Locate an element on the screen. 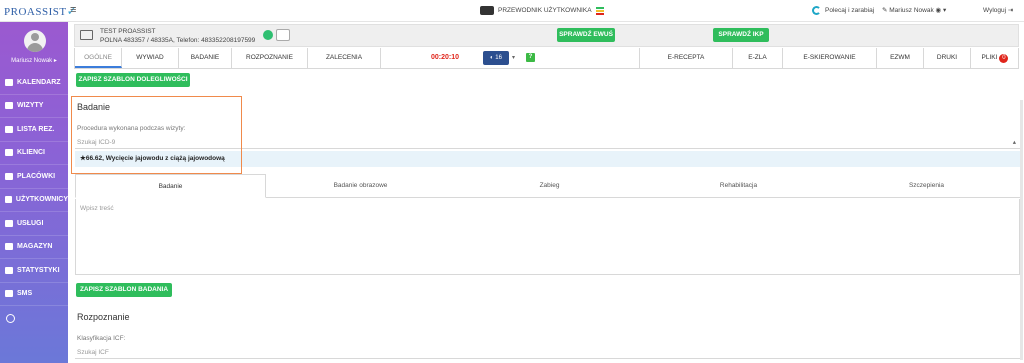  user-menu-label: Mariusz Nowak is located at coordinates (911, 10).